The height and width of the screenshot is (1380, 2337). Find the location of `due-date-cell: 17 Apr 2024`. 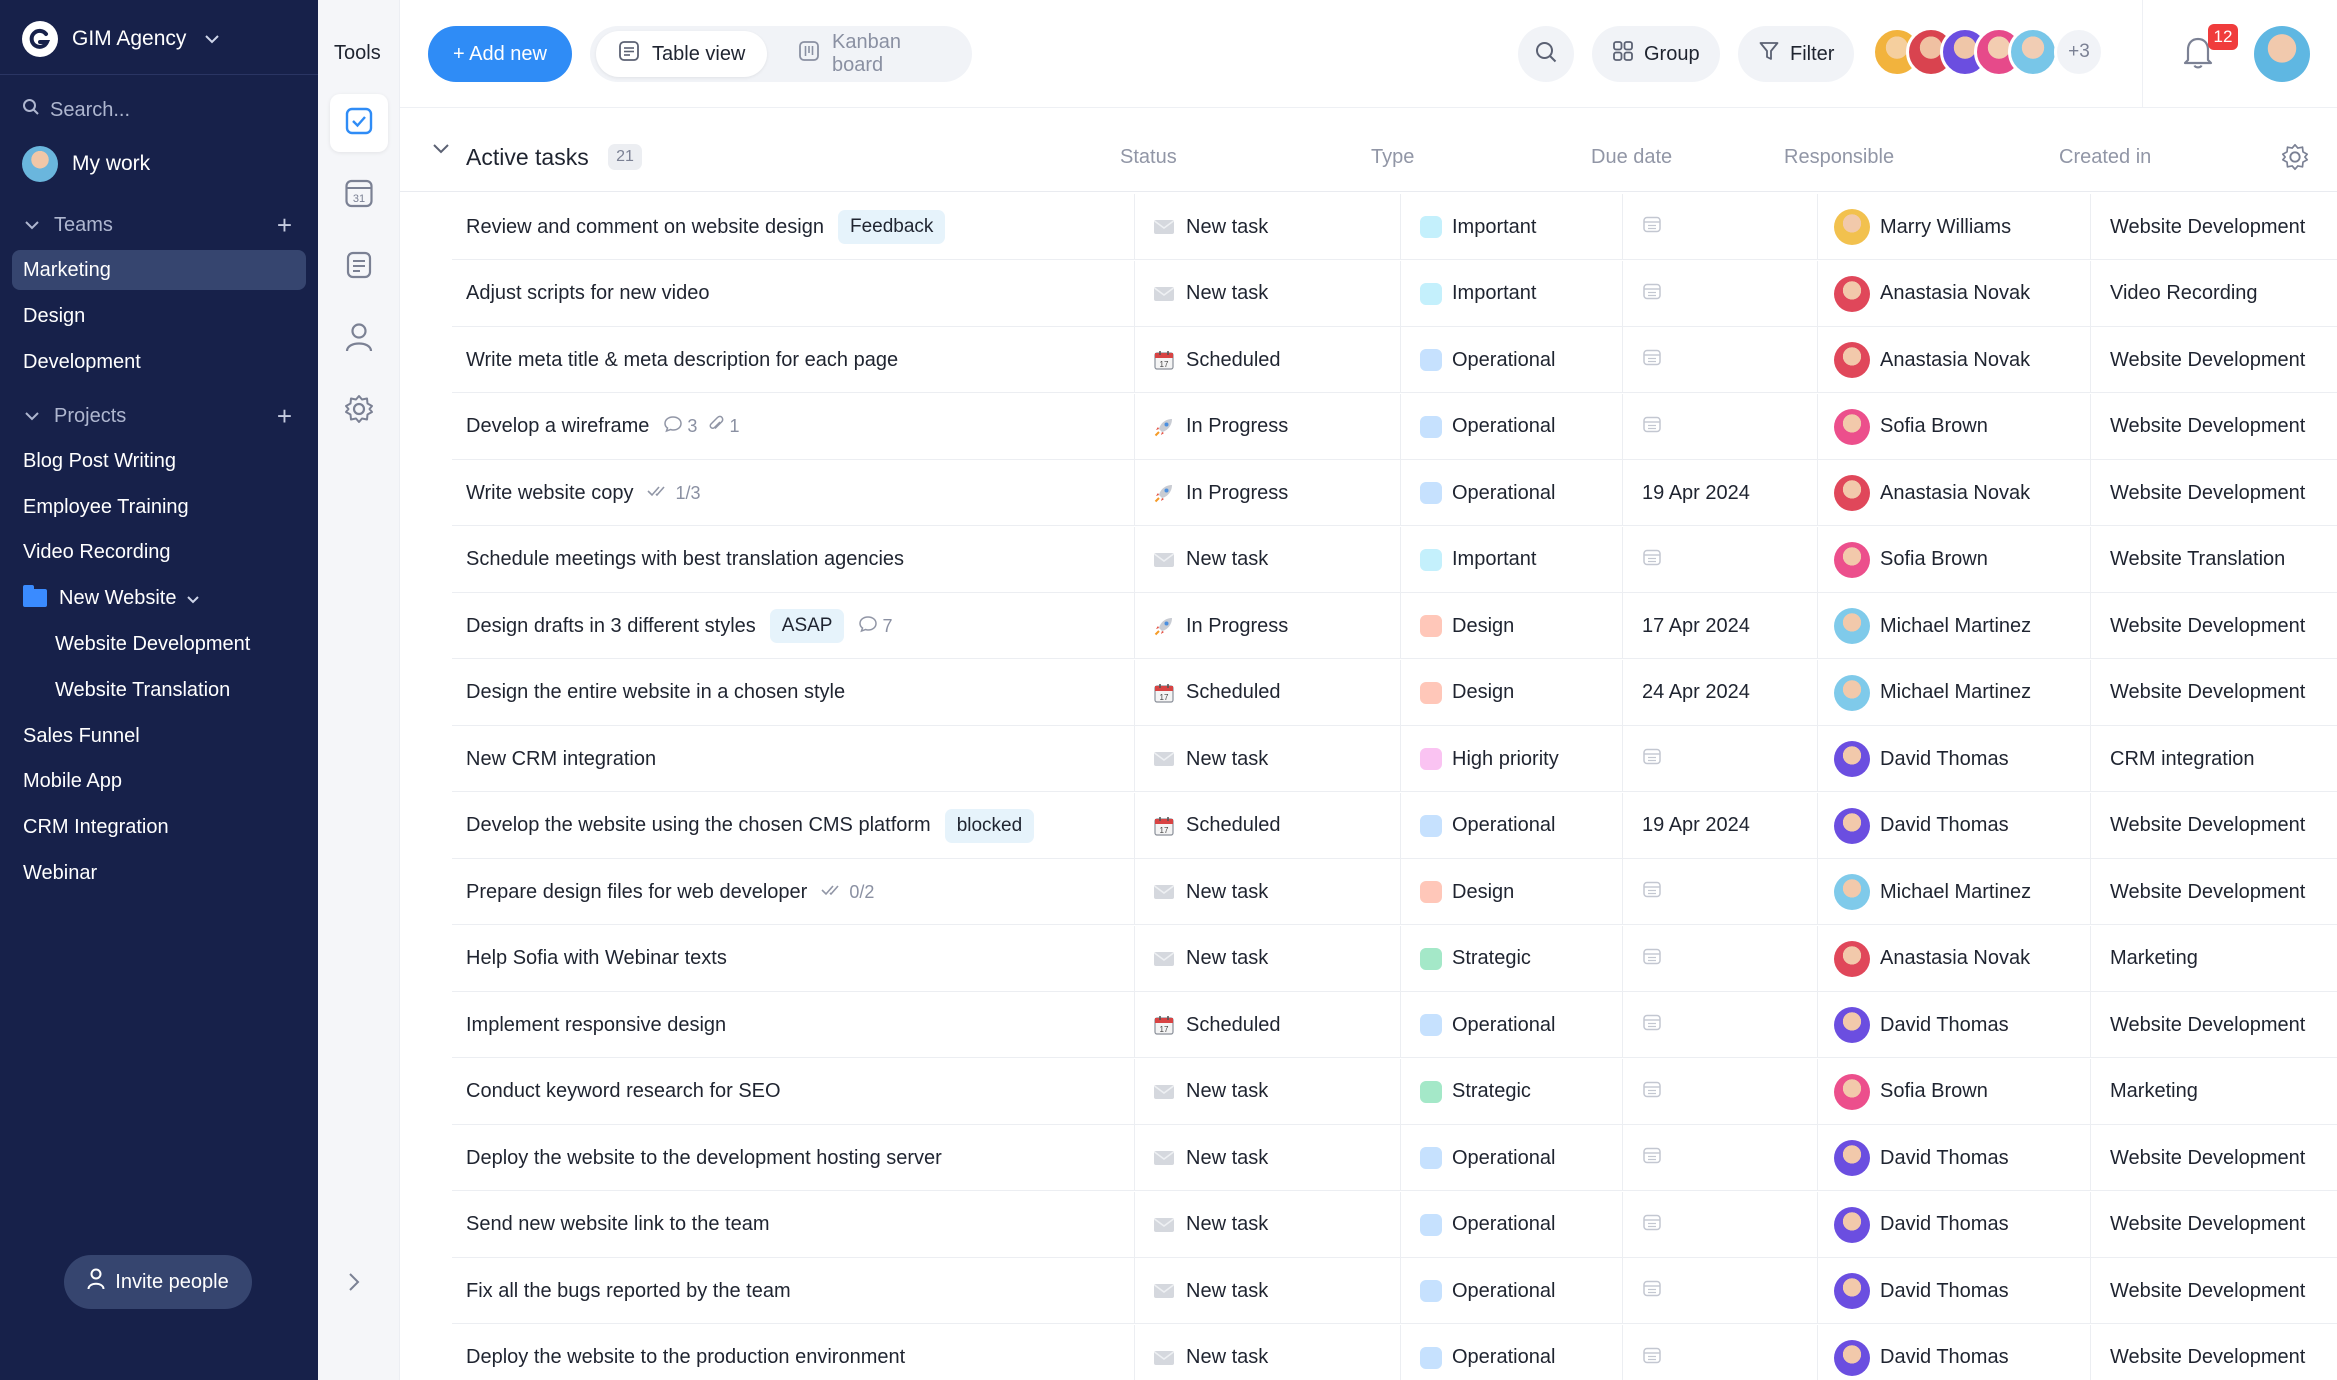

due-date-cell: 17 Apr 2024 is located at coordinates (1696, 626).